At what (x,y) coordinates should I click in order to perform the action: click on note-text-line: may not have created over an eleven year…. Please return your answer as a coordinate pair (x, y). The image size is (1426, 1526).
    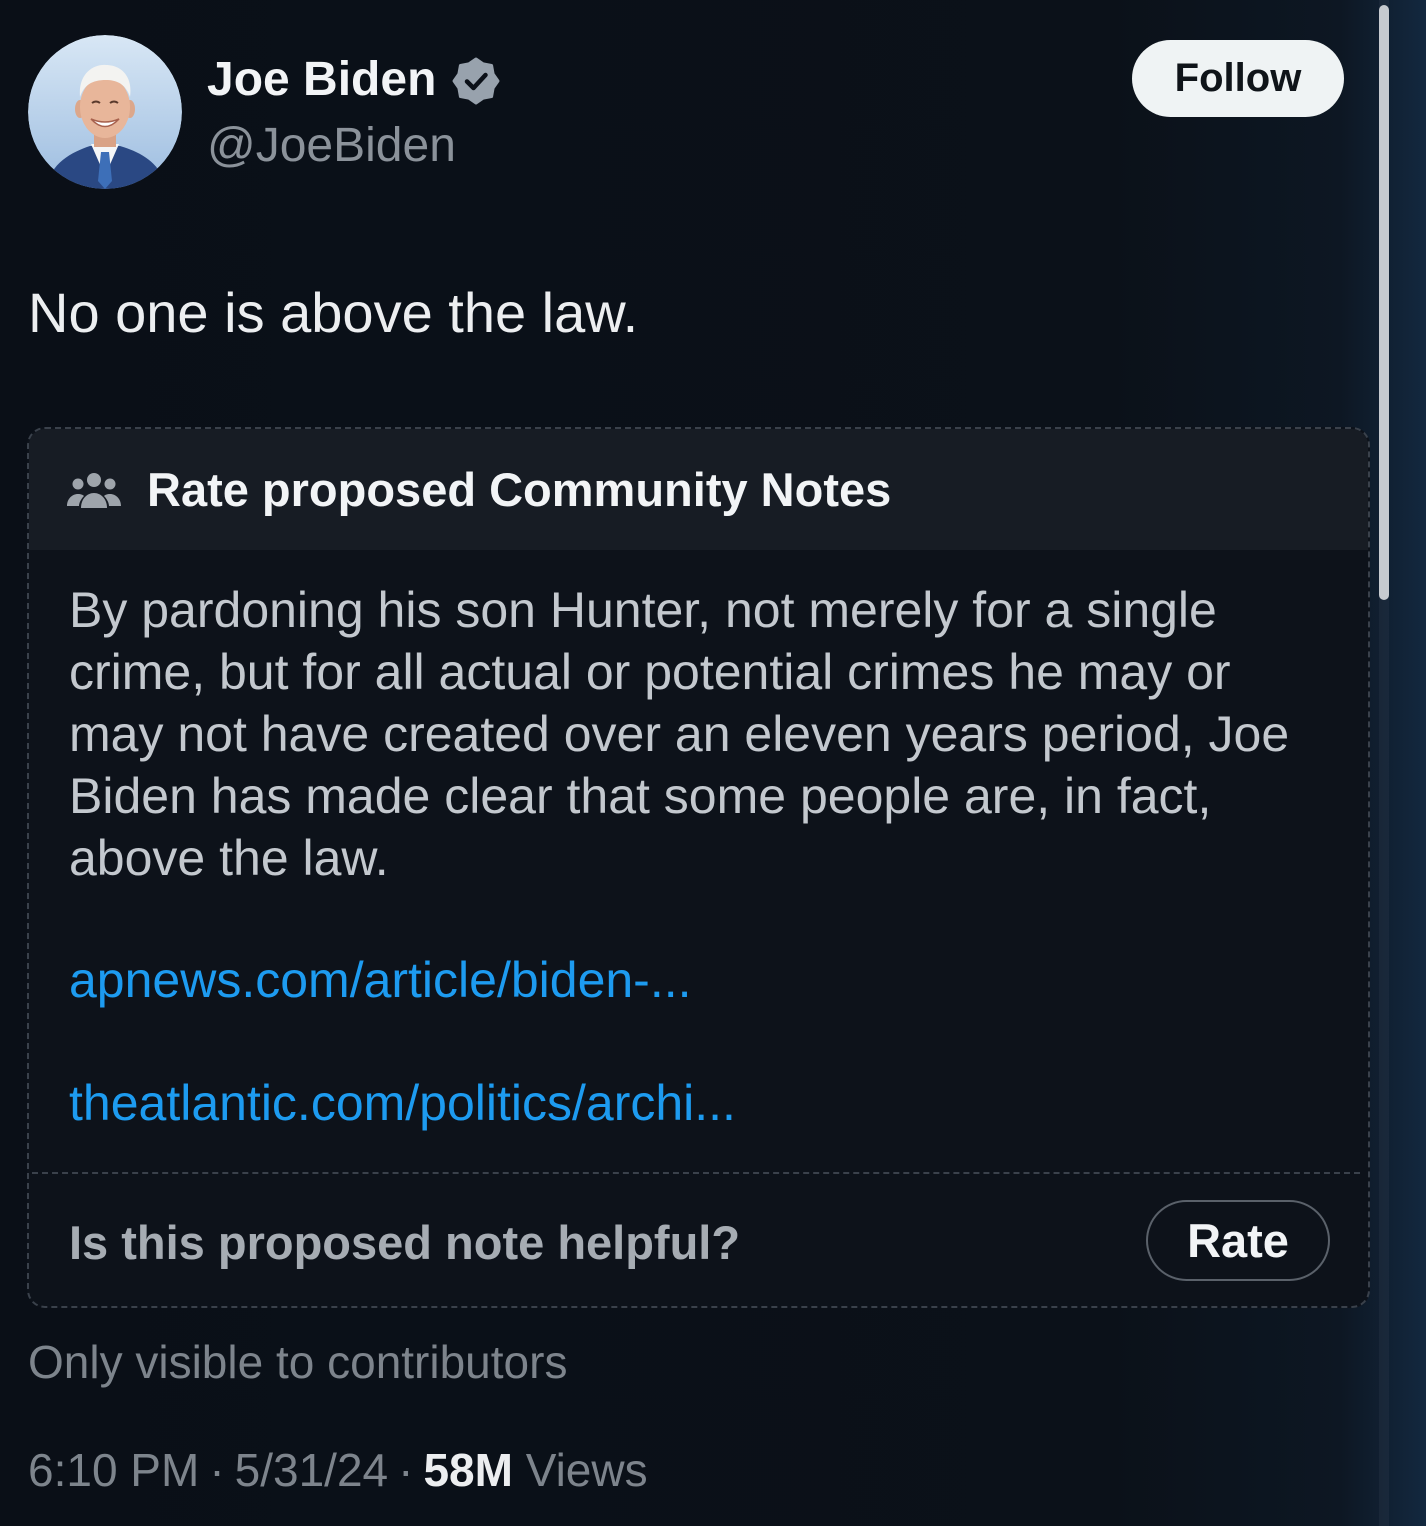
    Looking at the image, I should click on (679, 734).